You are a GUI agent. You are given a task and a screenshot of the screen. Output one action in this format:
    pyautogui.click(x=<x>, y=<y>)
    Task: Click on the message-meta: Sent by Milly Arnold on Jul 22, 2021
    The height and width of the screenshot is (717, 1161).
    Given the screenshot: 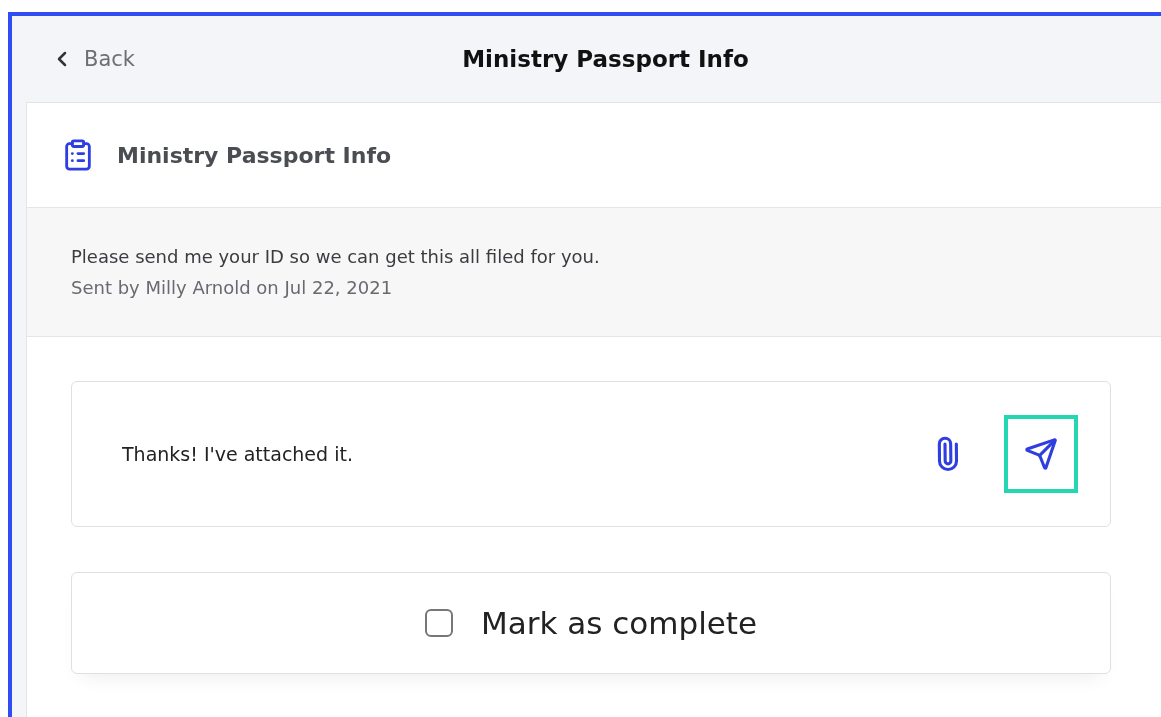 What is the action you would take?
    pyautogui.click(x=232, y=287)
    